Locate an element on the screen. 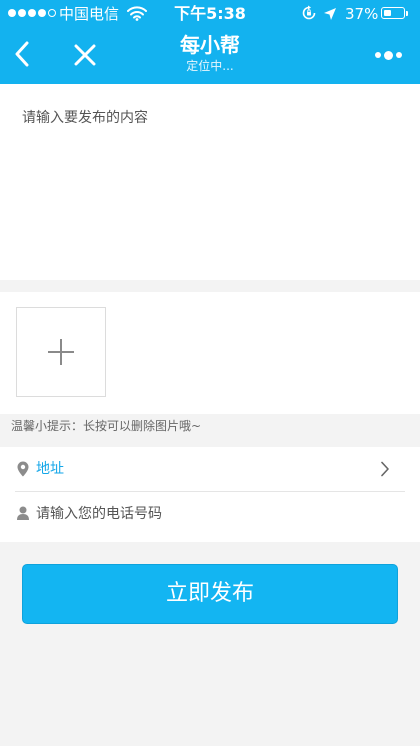  person-icon is located at coordinates (23, 514).